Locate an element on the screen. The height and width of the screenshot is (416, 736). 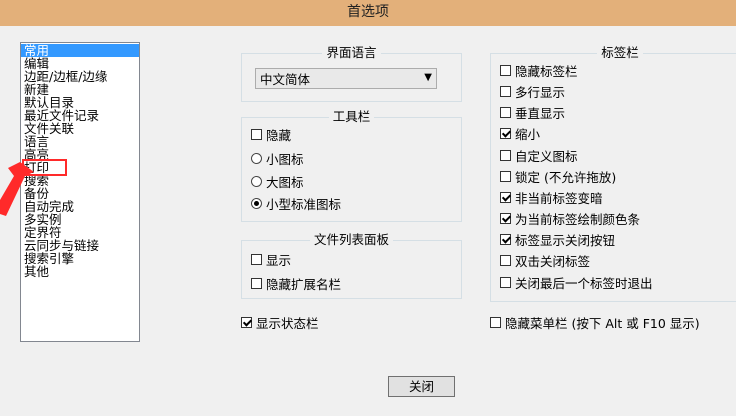
toolbar-hide-checkbox: 隐藏 is located at coordinates (271, 134).